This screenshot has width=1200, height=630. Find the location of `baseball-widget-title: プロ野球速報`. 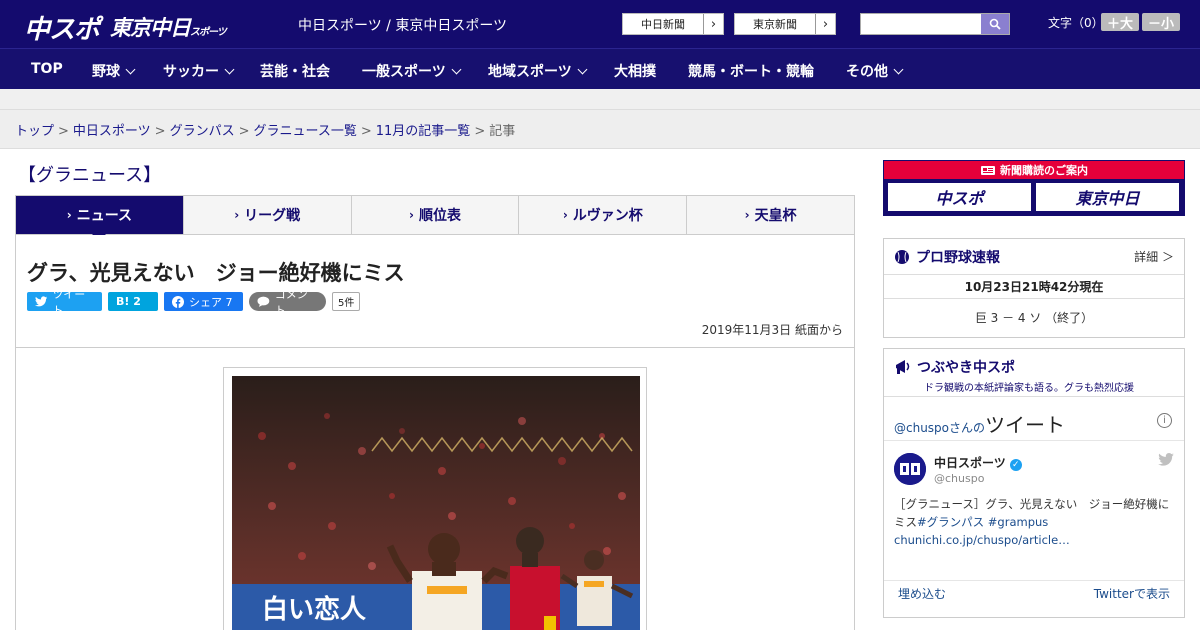

baseball-widget-title: プロ野球速報 is located at coordinates (958, 257).